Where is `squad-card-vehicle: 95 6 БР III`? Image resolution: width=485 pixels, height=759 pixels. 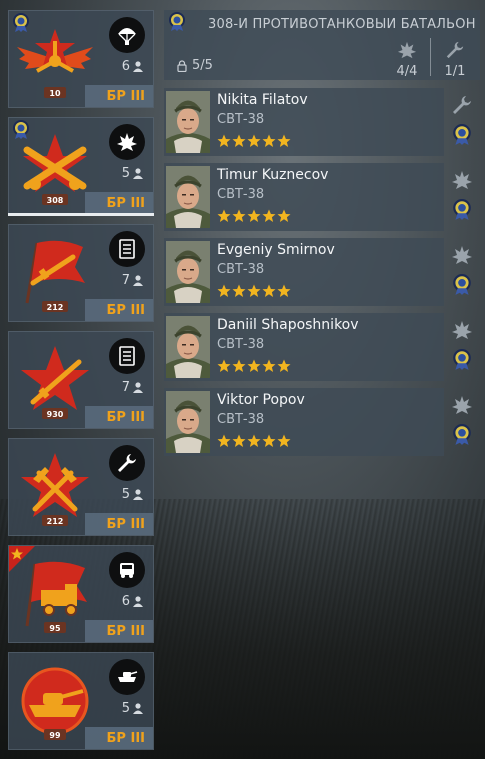
squad-card-vehicle: 95 6 БР III is located at coordinates (81, 594).